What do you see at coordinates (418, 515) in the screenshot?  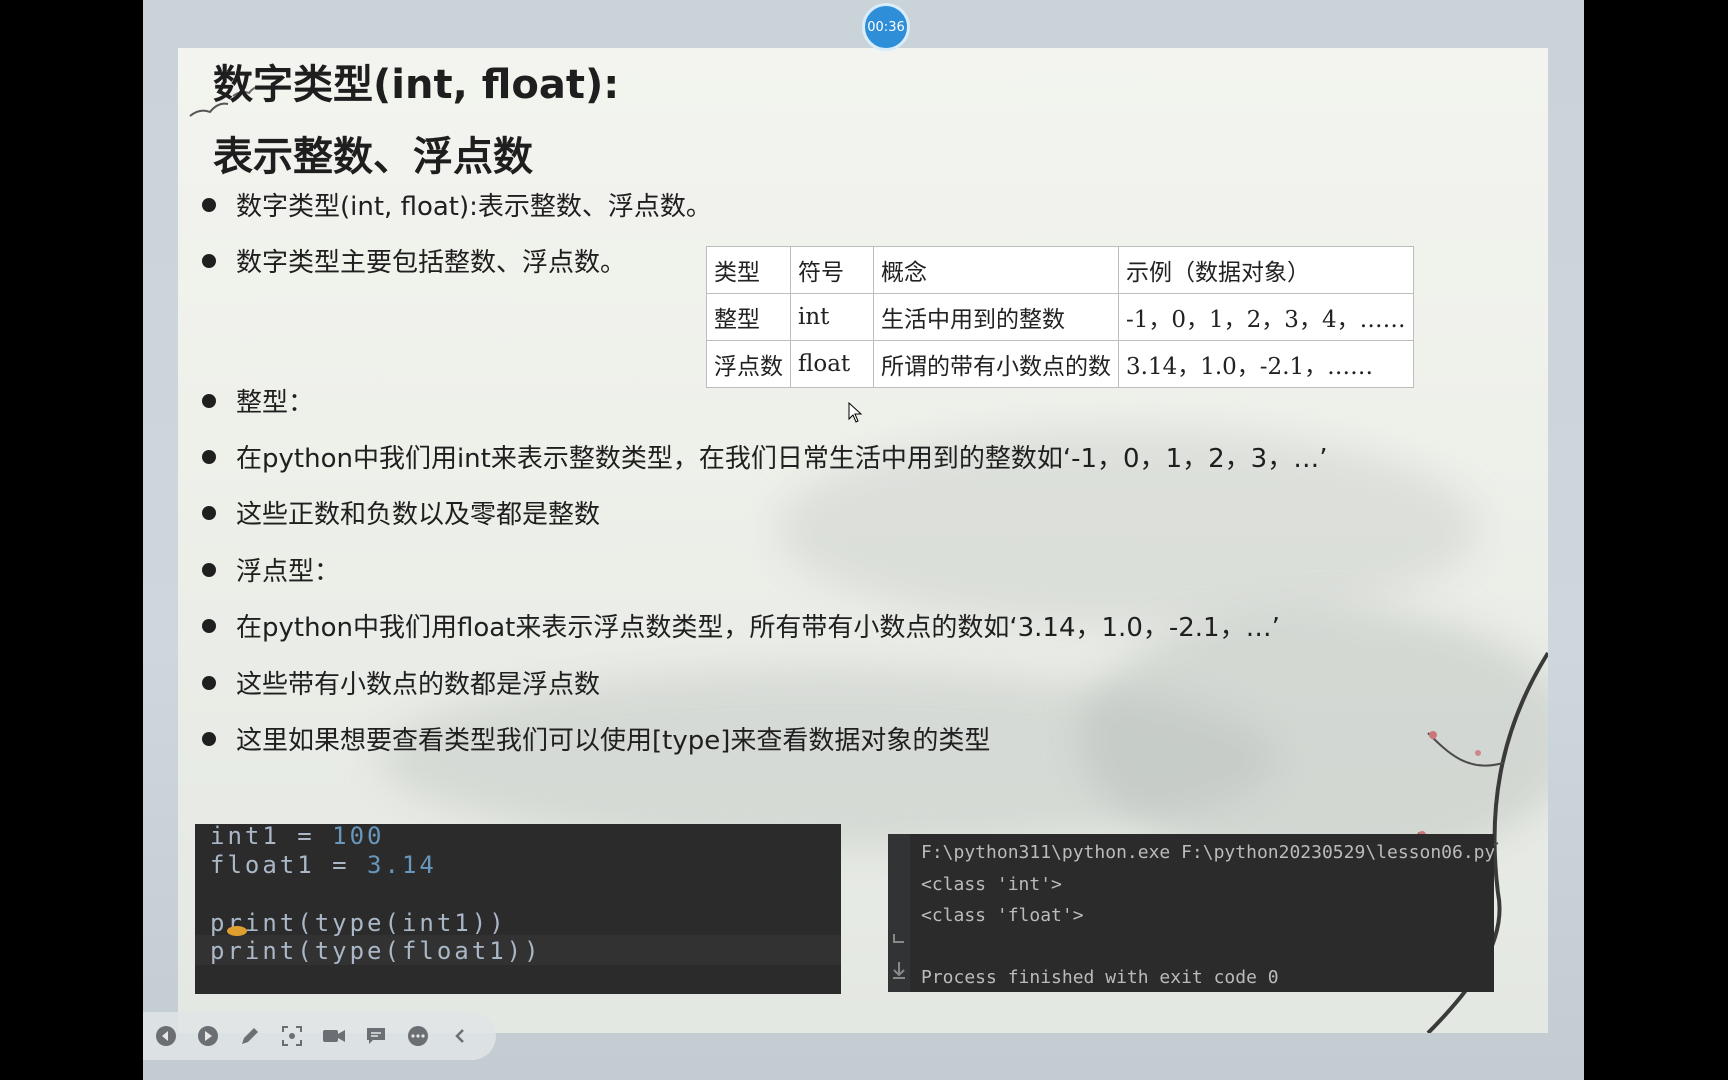 I see `bullet-text: 这些正数和负数以及零都是整数` at bounding box center [418, 515].